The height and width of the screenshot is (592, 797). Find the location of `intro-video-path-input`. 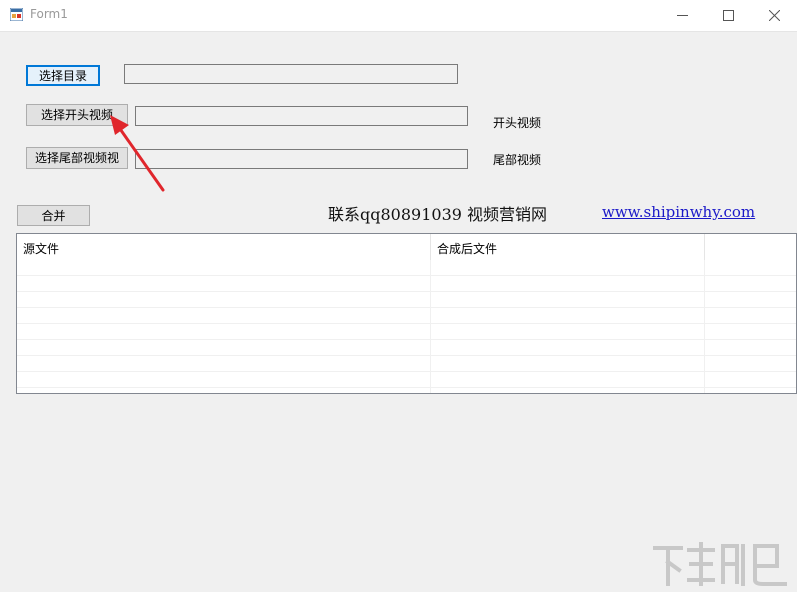

intro-video-path-input is located at coordinates (301, 116).